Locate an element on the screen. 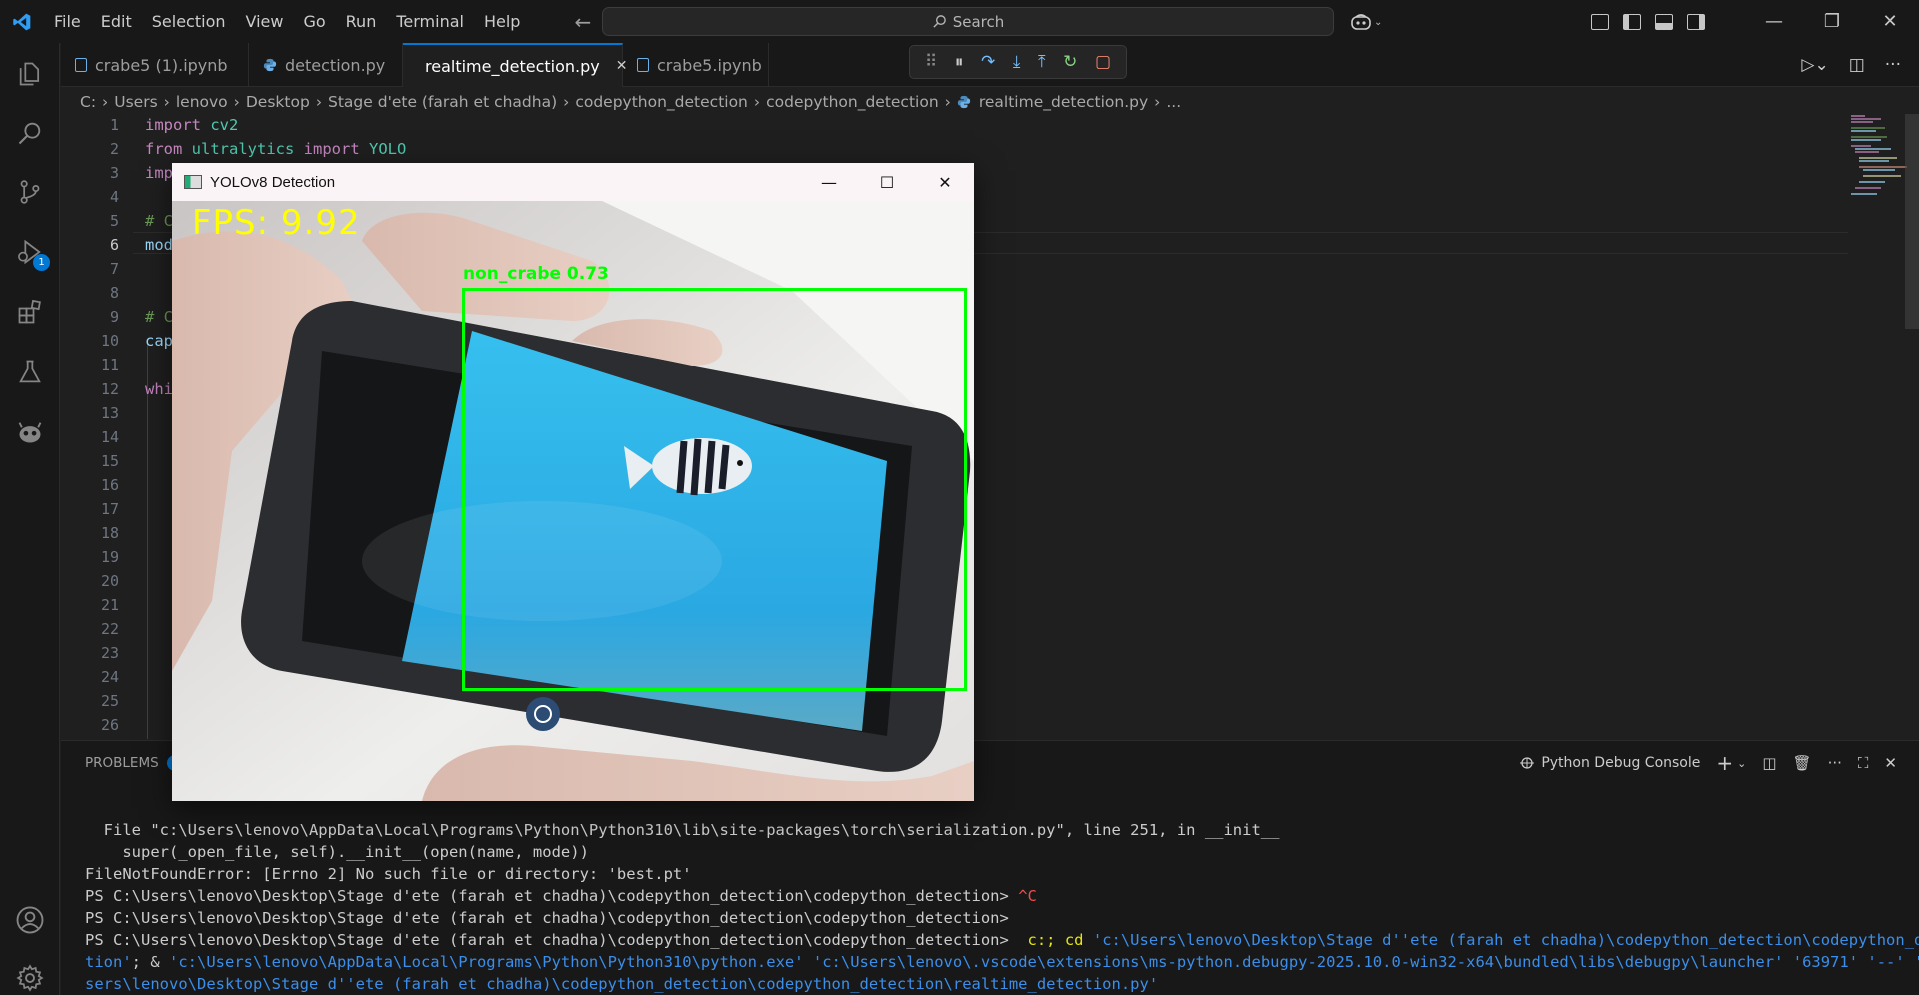 This screenshot has height=995, width=1919. breadcrumb-item: Users is located at coordinates (135, 102).